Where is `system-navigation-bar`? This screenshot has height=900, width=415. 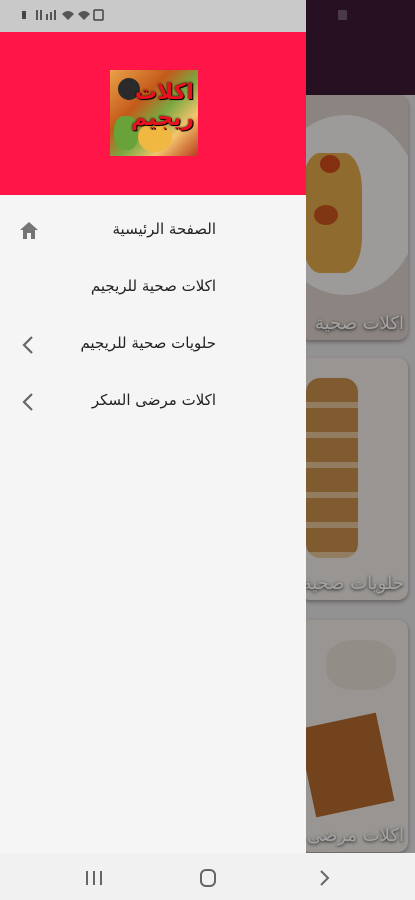
system-navigation-bar is located at coordinates (207, 876).